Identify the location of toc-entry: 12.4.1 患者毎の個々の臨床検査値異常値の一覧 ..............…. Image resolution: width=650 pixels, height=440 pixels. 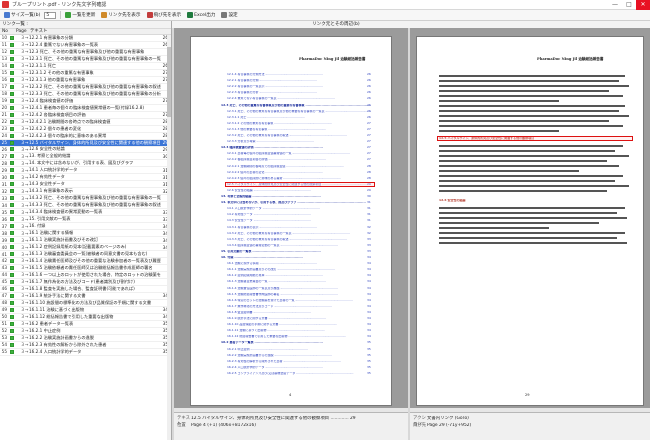
(299, 153).